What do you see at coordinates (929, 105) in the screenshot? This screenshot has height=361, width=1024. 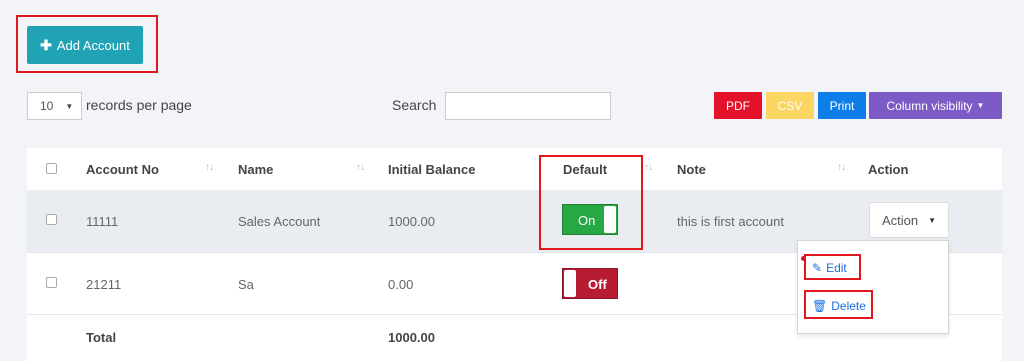 I see `column-visibility-label: Column visibility` at bounding box center [929, 105].